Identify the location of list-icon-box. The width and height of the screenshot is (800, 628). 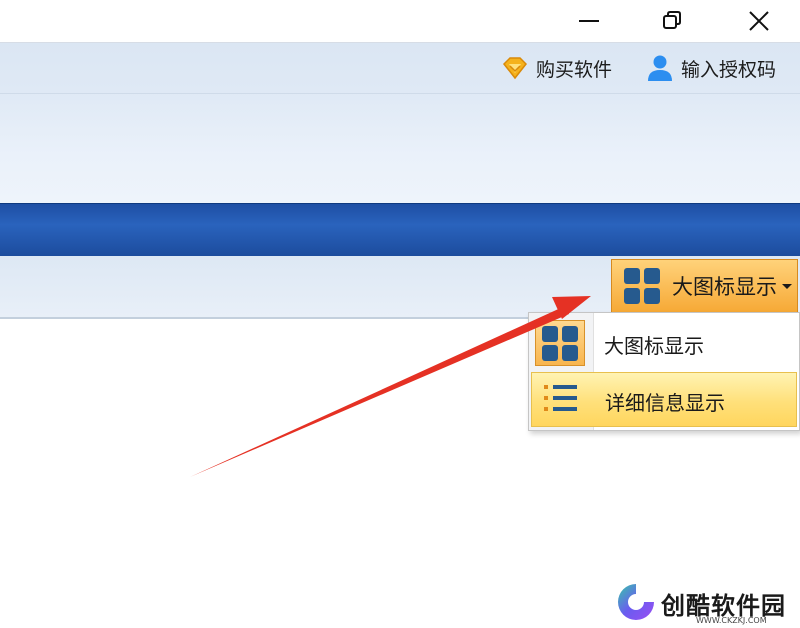
(561, 399).